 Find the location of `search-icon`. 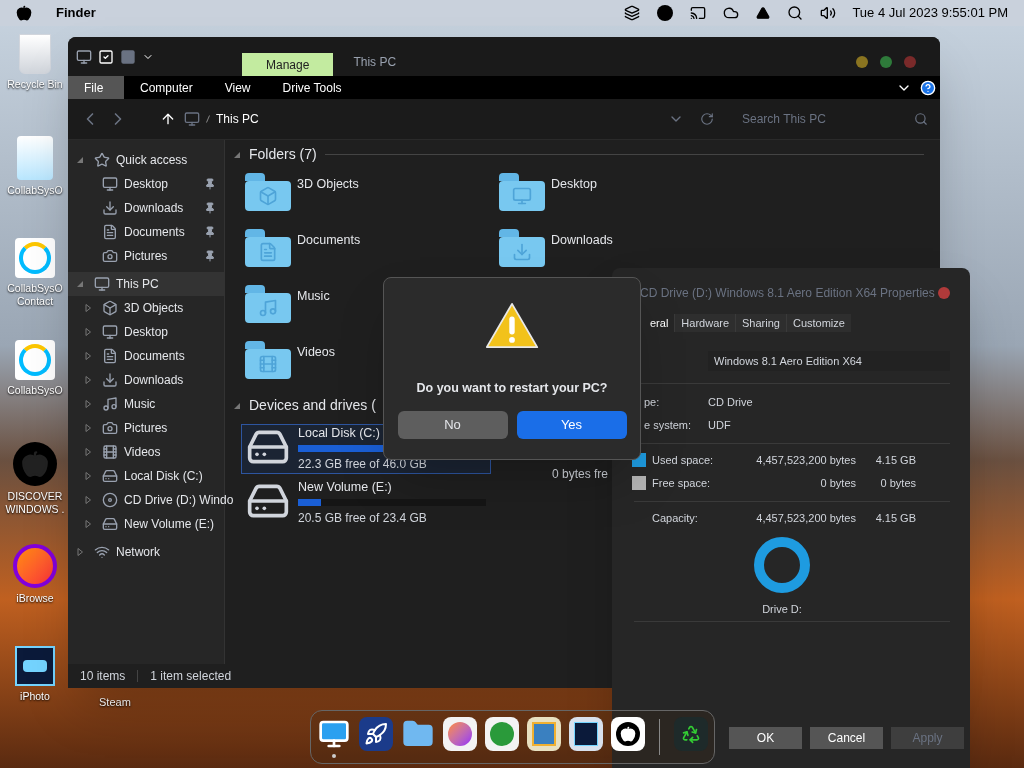

search-icon is located at coordinates (795, 13).